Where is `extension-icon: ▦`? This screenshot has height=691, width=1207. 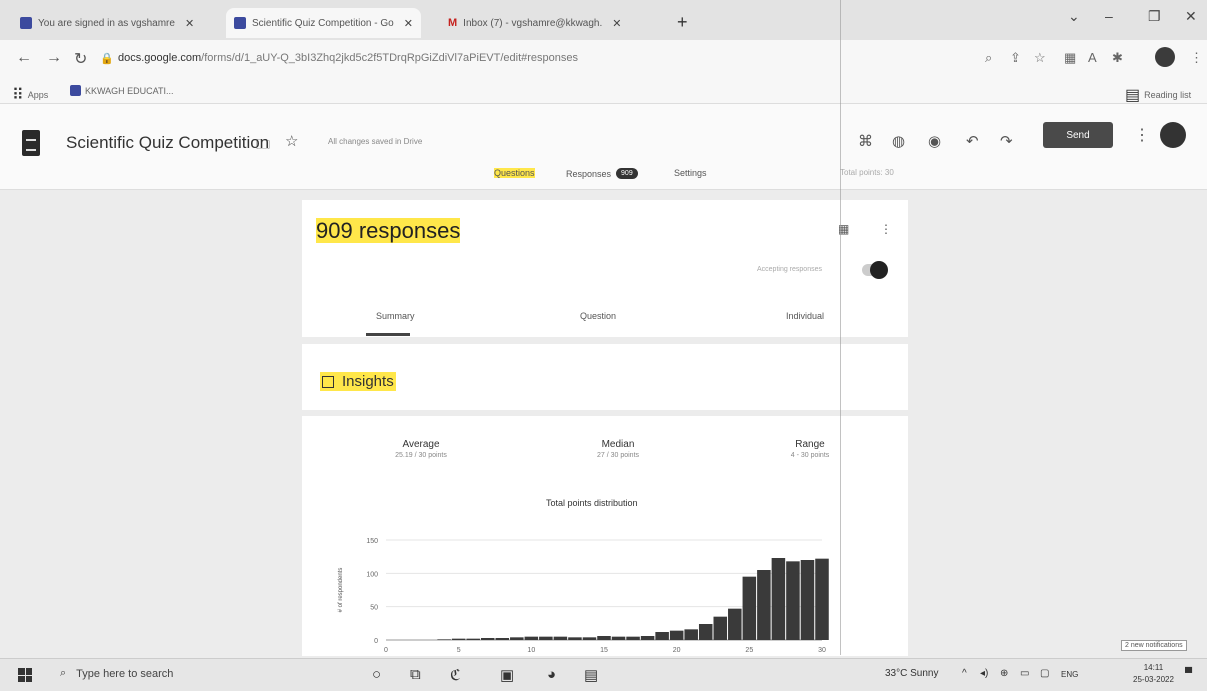 extension-icon: ▦ is located at coordinates (1070, 58).